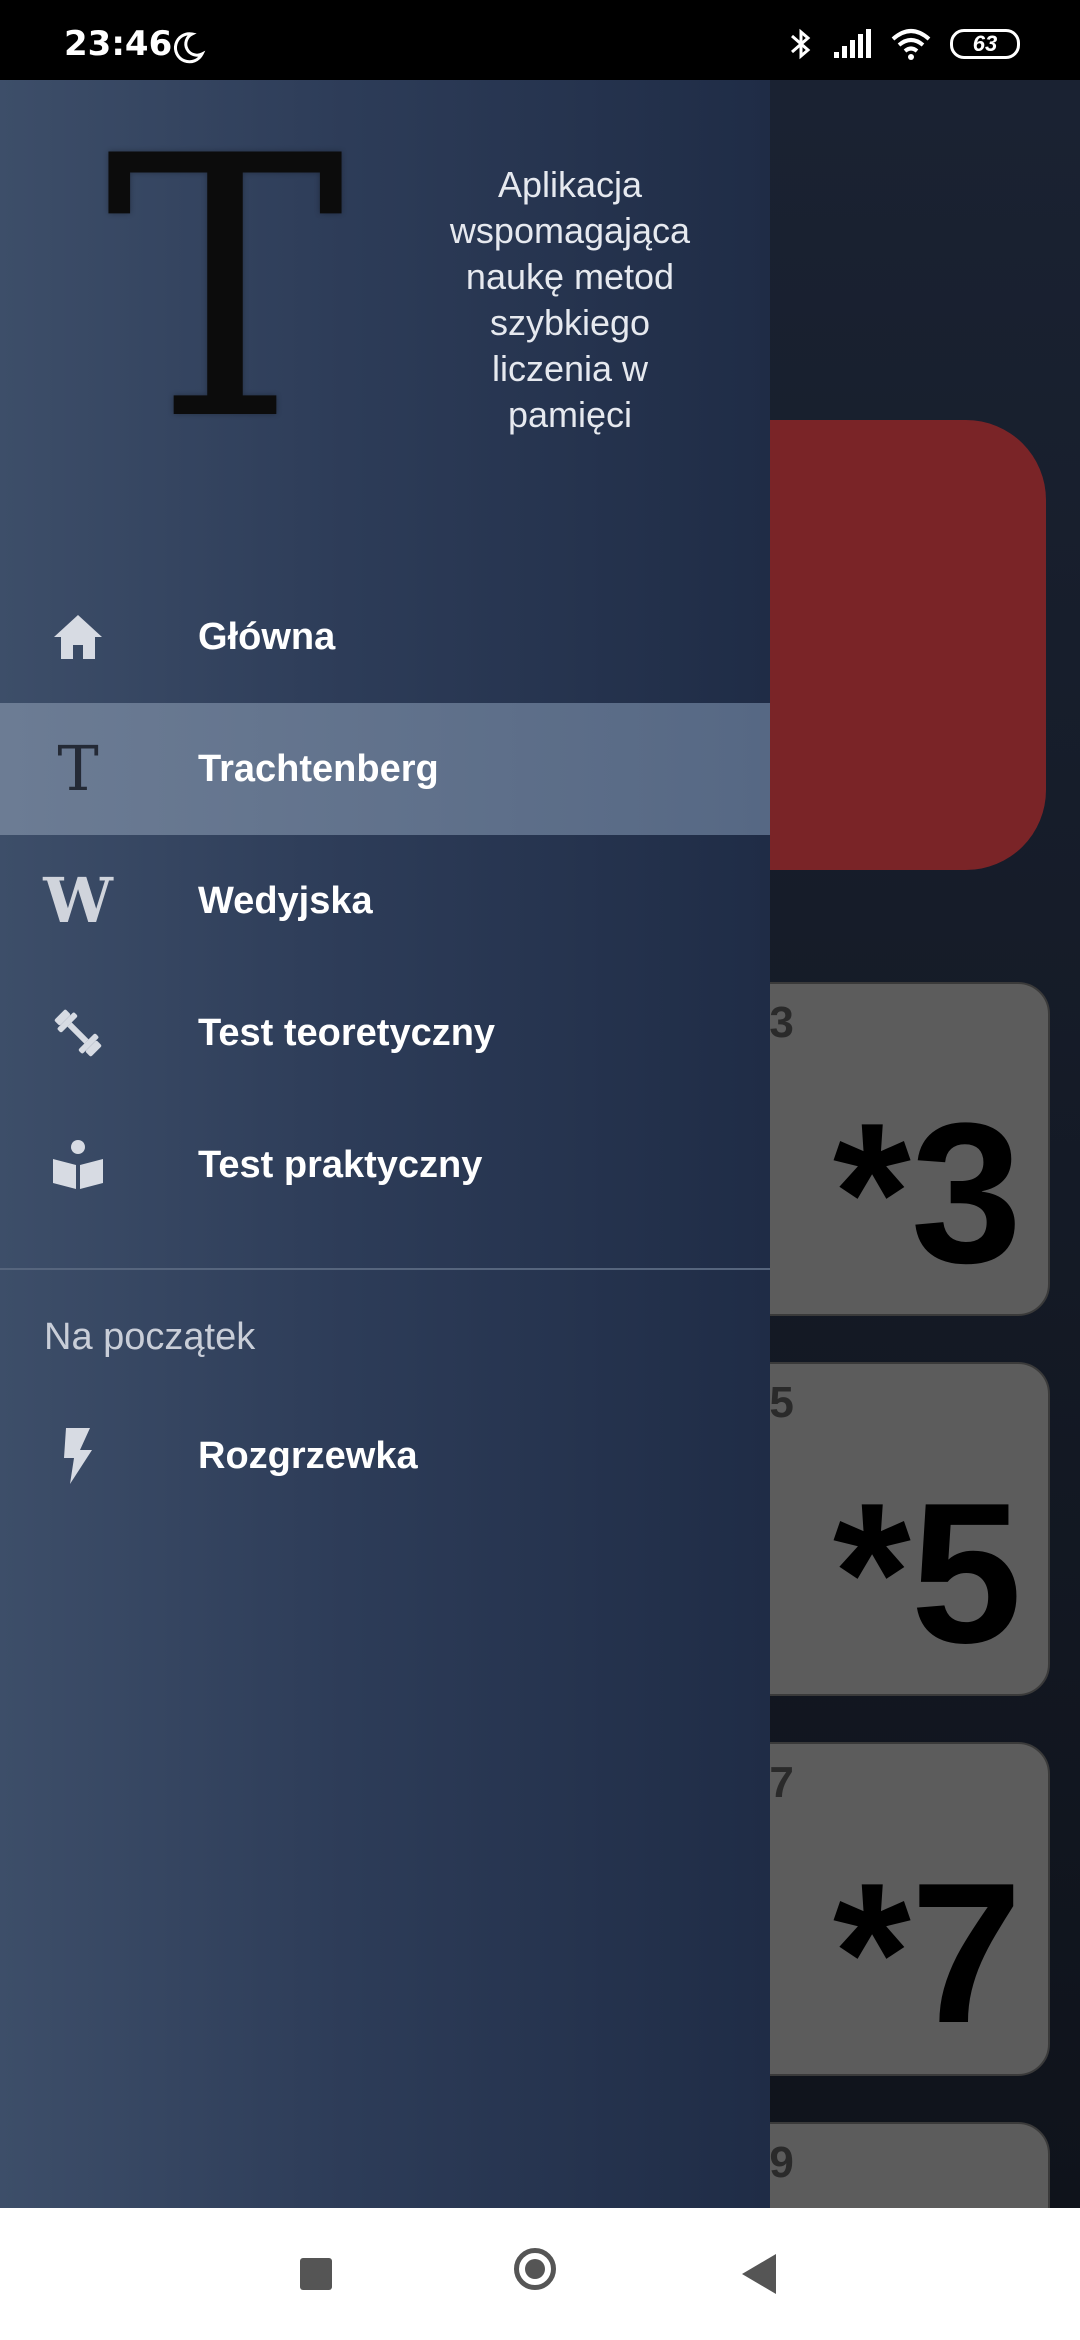 Image resolution: width=1080 pixels, height=2340 pixels. Describe the element at coordinates (911, 44) in the screenshot. I see `wifi-icon` at that location.